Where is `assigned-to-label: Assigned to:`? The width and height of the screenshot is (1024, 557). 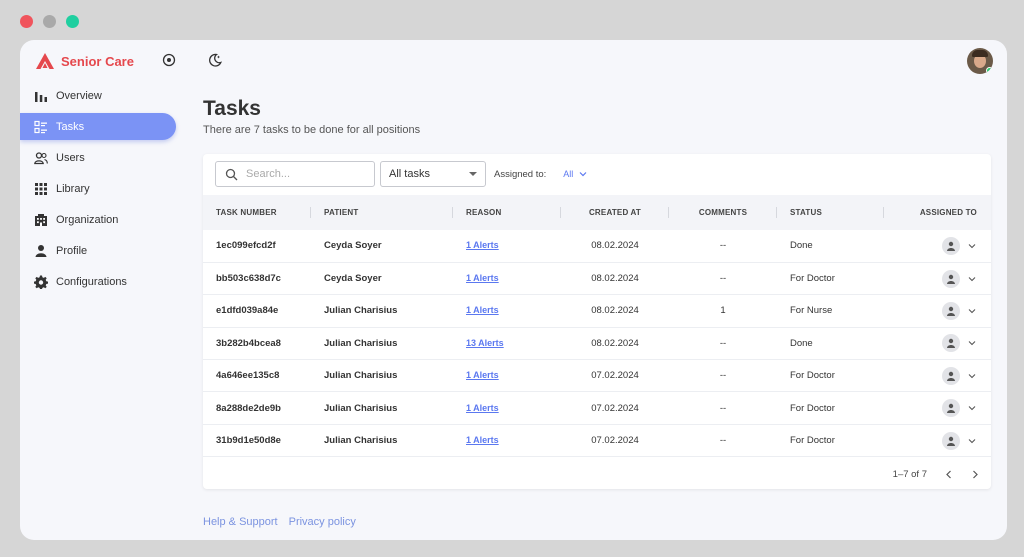
assigned-to-label: Assigned to: is located at coordinates (520, 174).